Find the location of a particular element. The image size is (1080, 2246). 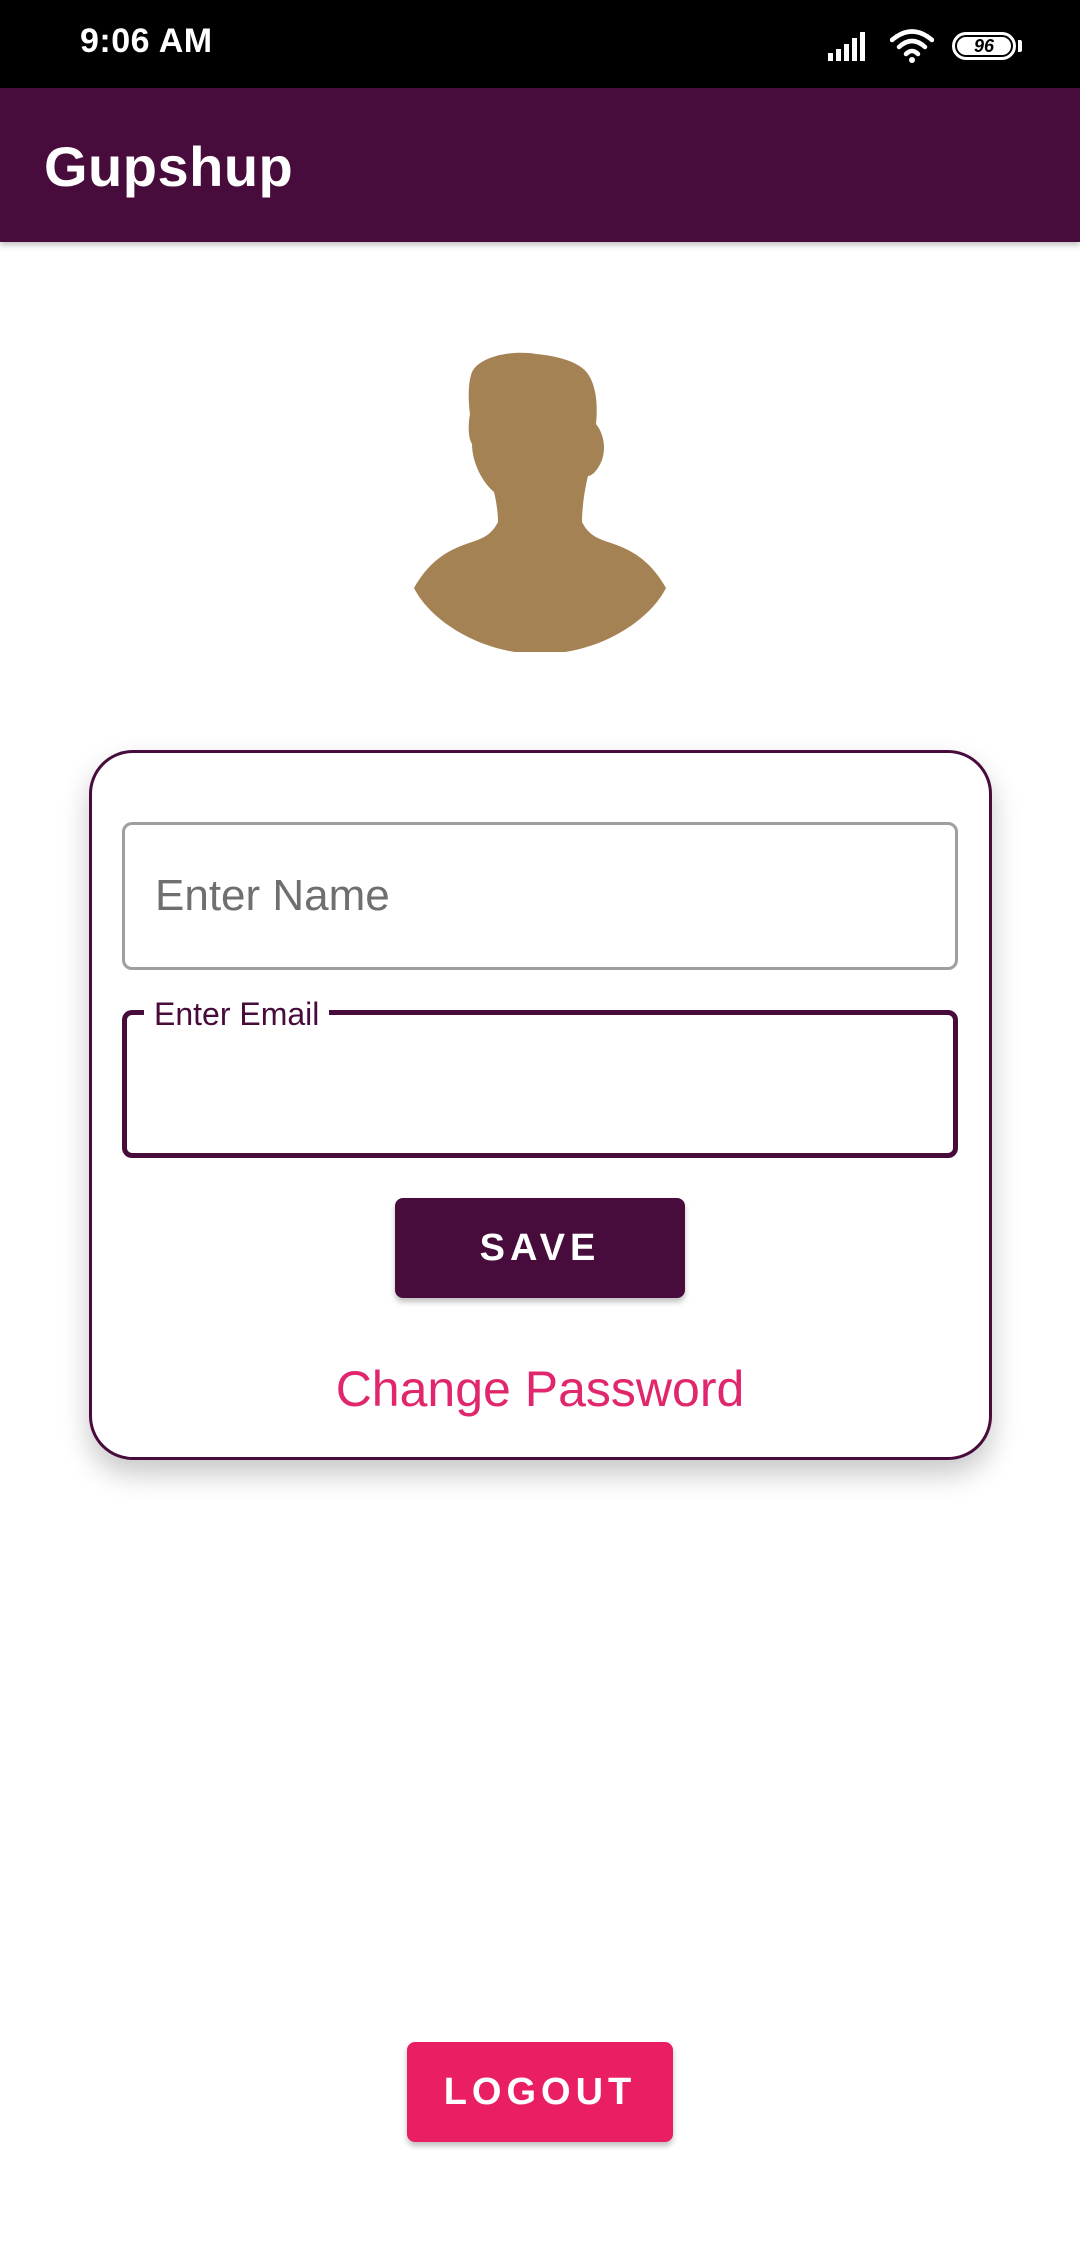

wifi-icon is located at coordinates (912, 46).